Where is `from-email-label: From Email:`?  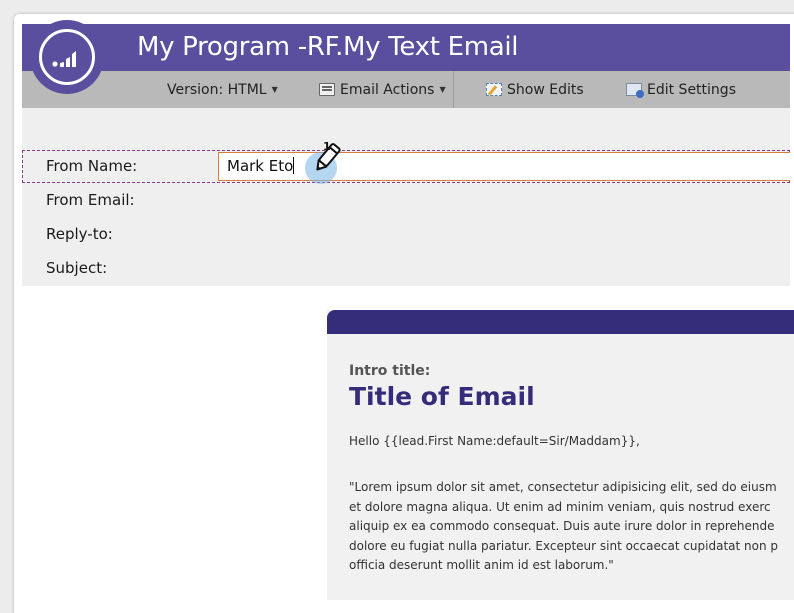 from-email-label: From Email: is located at coordinates (90, 200).